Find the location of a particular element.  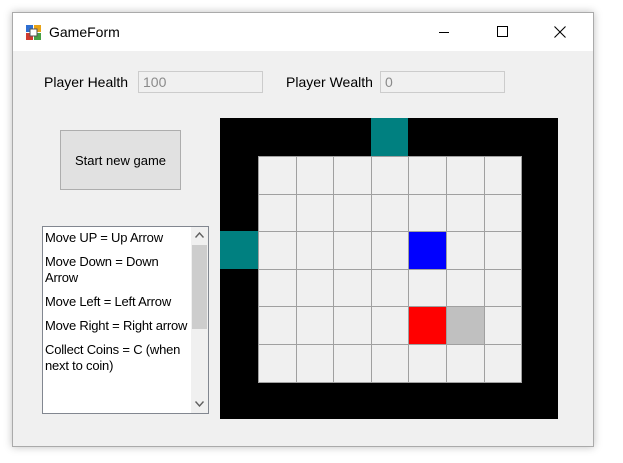

chevron-up-icon is located at coordinates (199, 235).